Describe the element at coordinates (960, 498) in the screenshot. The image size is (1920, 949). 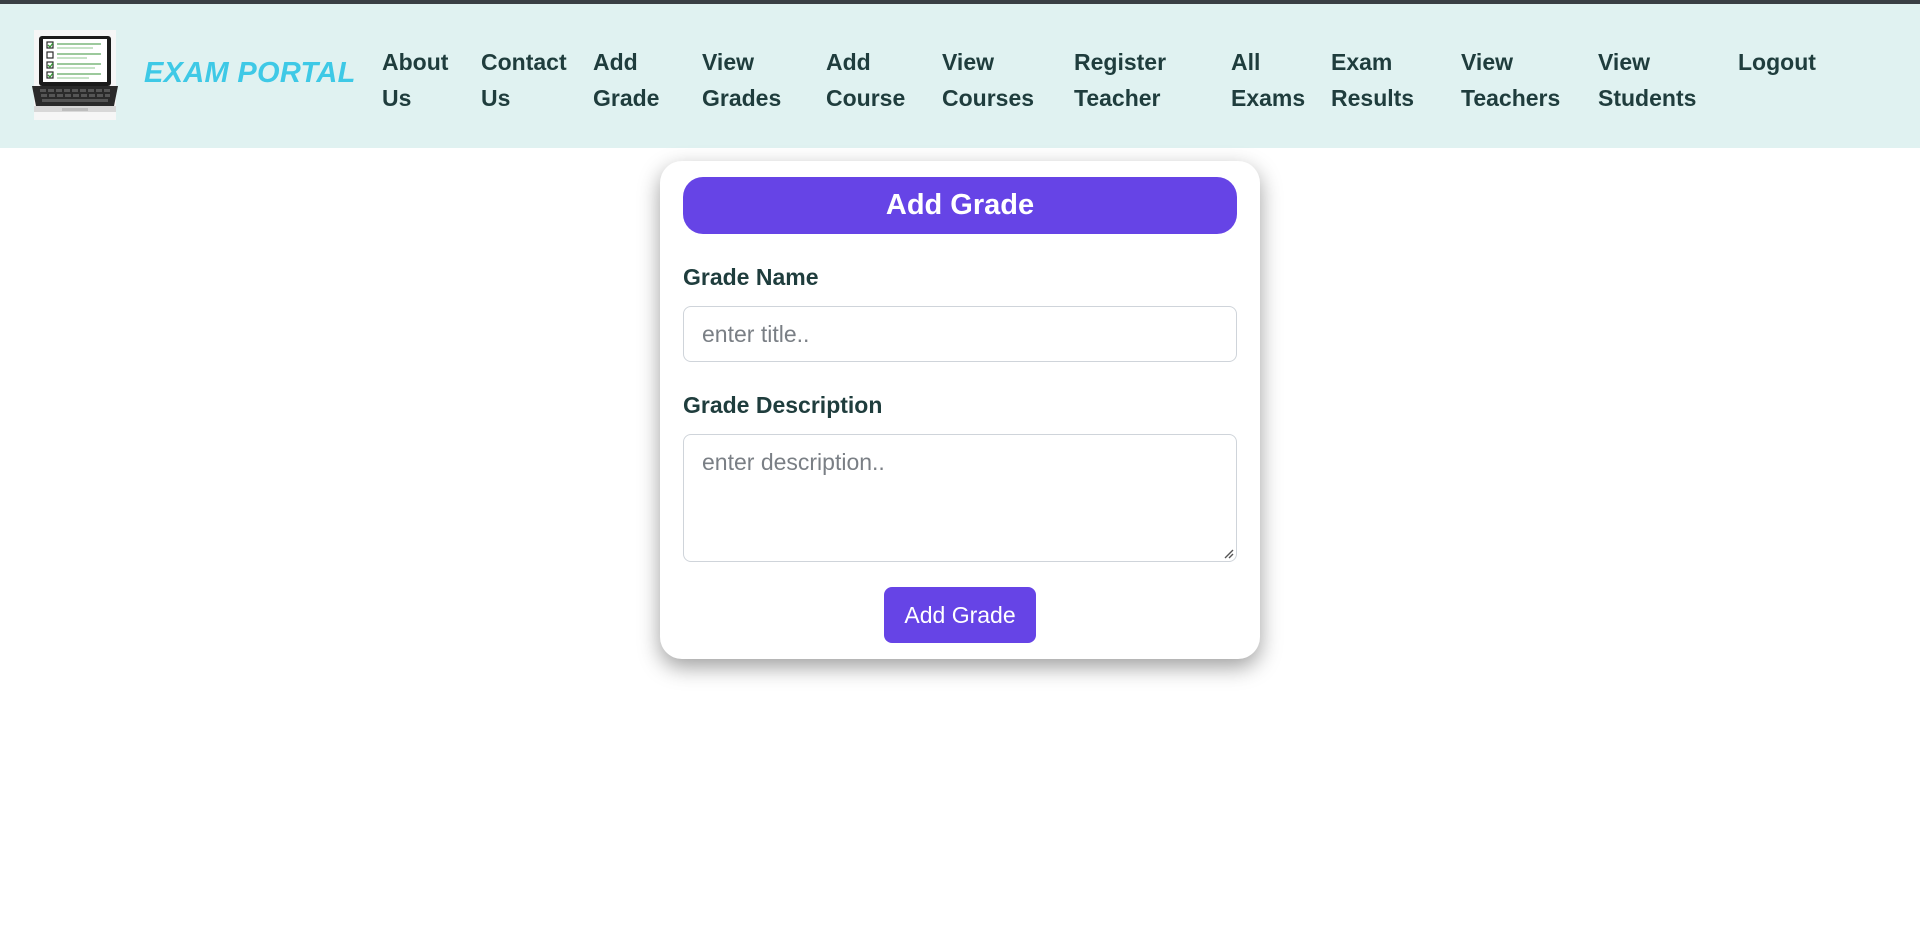
I see `grade-description-textarea` at that location.